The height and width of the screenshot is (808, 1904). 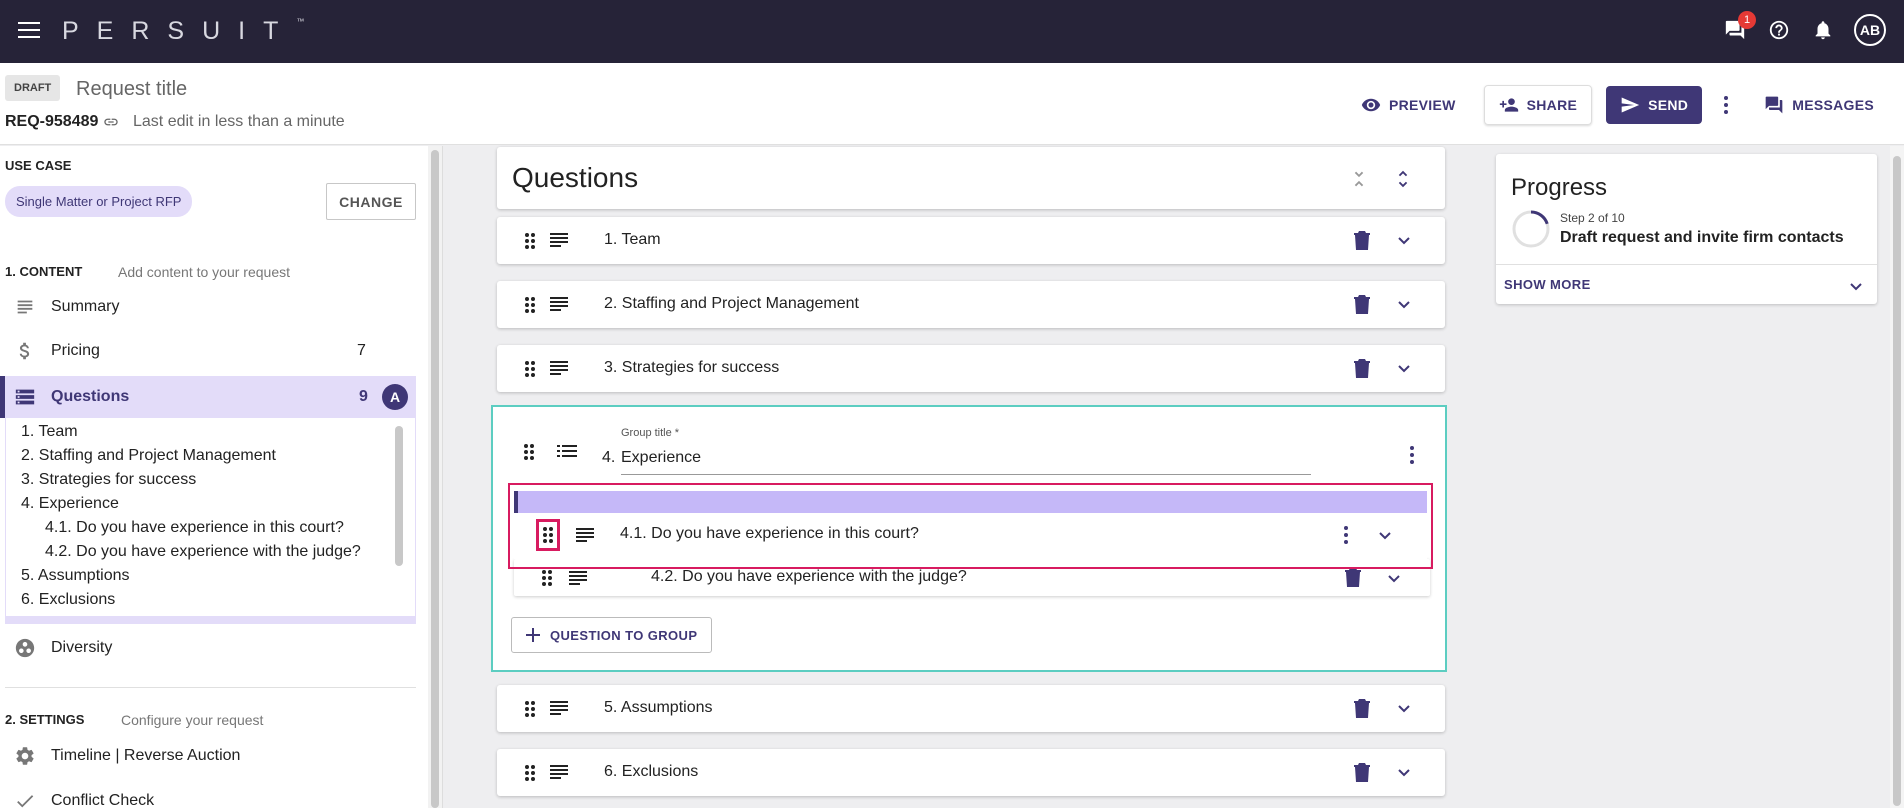 I want to click on menu-icon, so click(x=29, y=31).